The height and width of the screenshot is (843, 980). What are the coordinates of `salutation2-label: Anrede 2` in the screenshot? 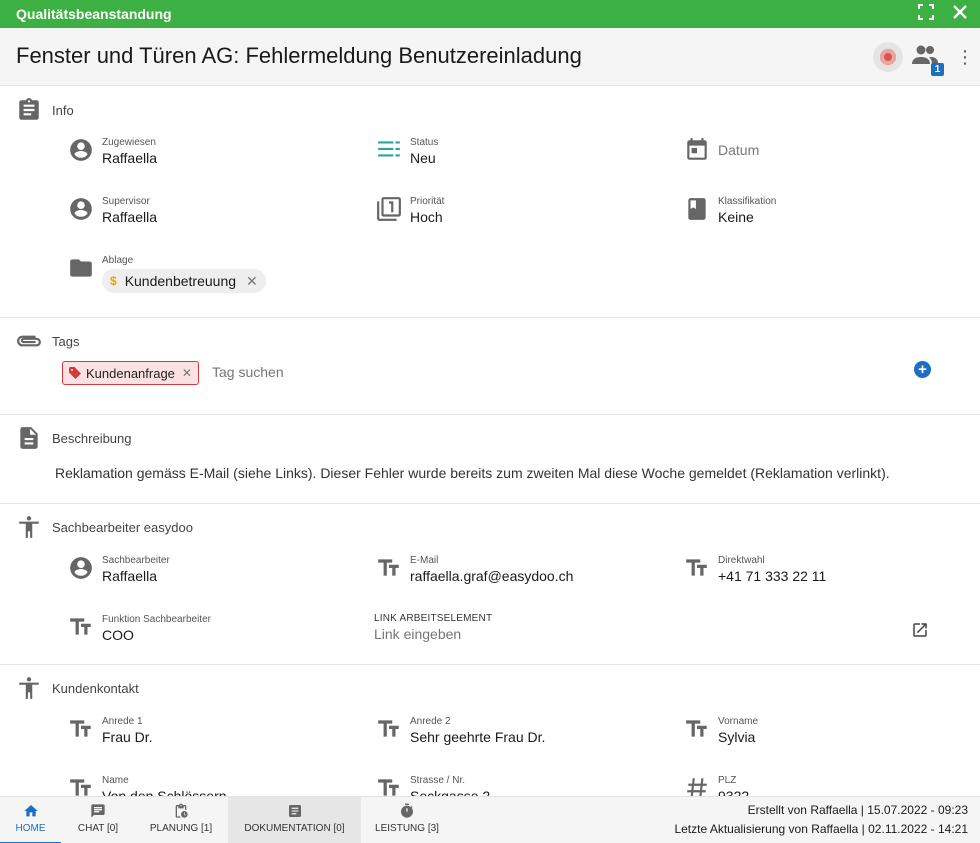 It's located at (430, 721).